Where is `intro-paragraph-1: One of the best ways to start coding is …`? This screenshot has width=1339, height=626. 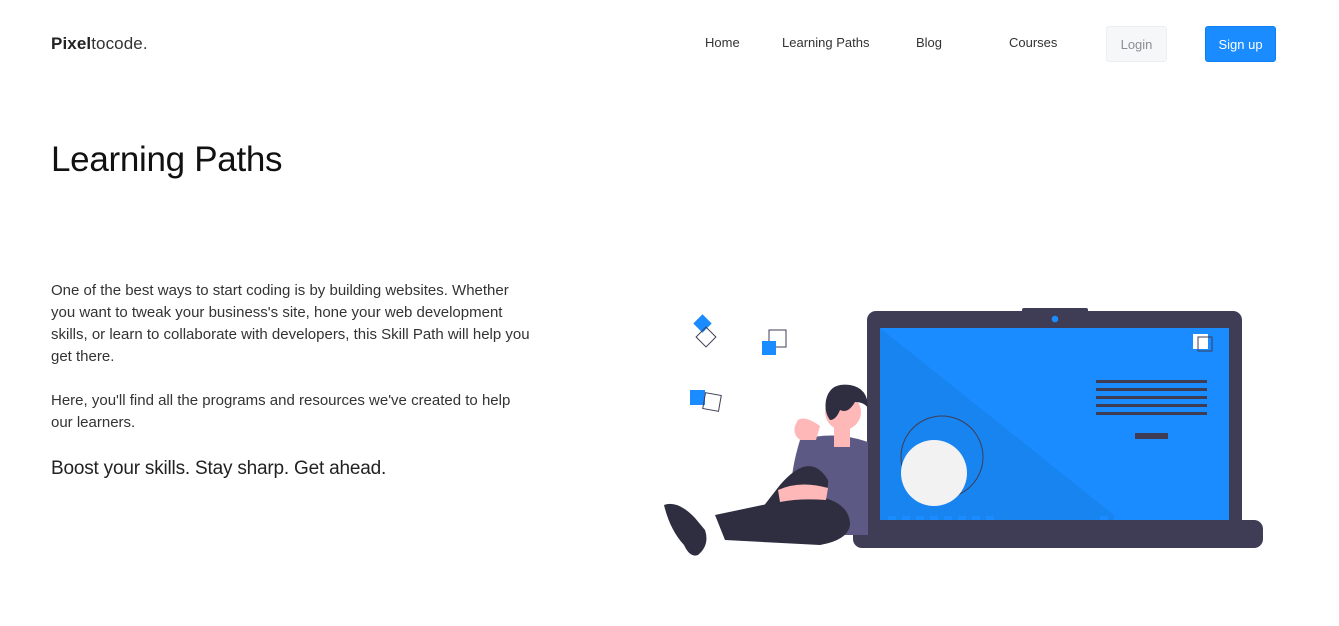
intro-paragraph-1: One of the best ways to start coding is … is located at coordinates (290, 323).